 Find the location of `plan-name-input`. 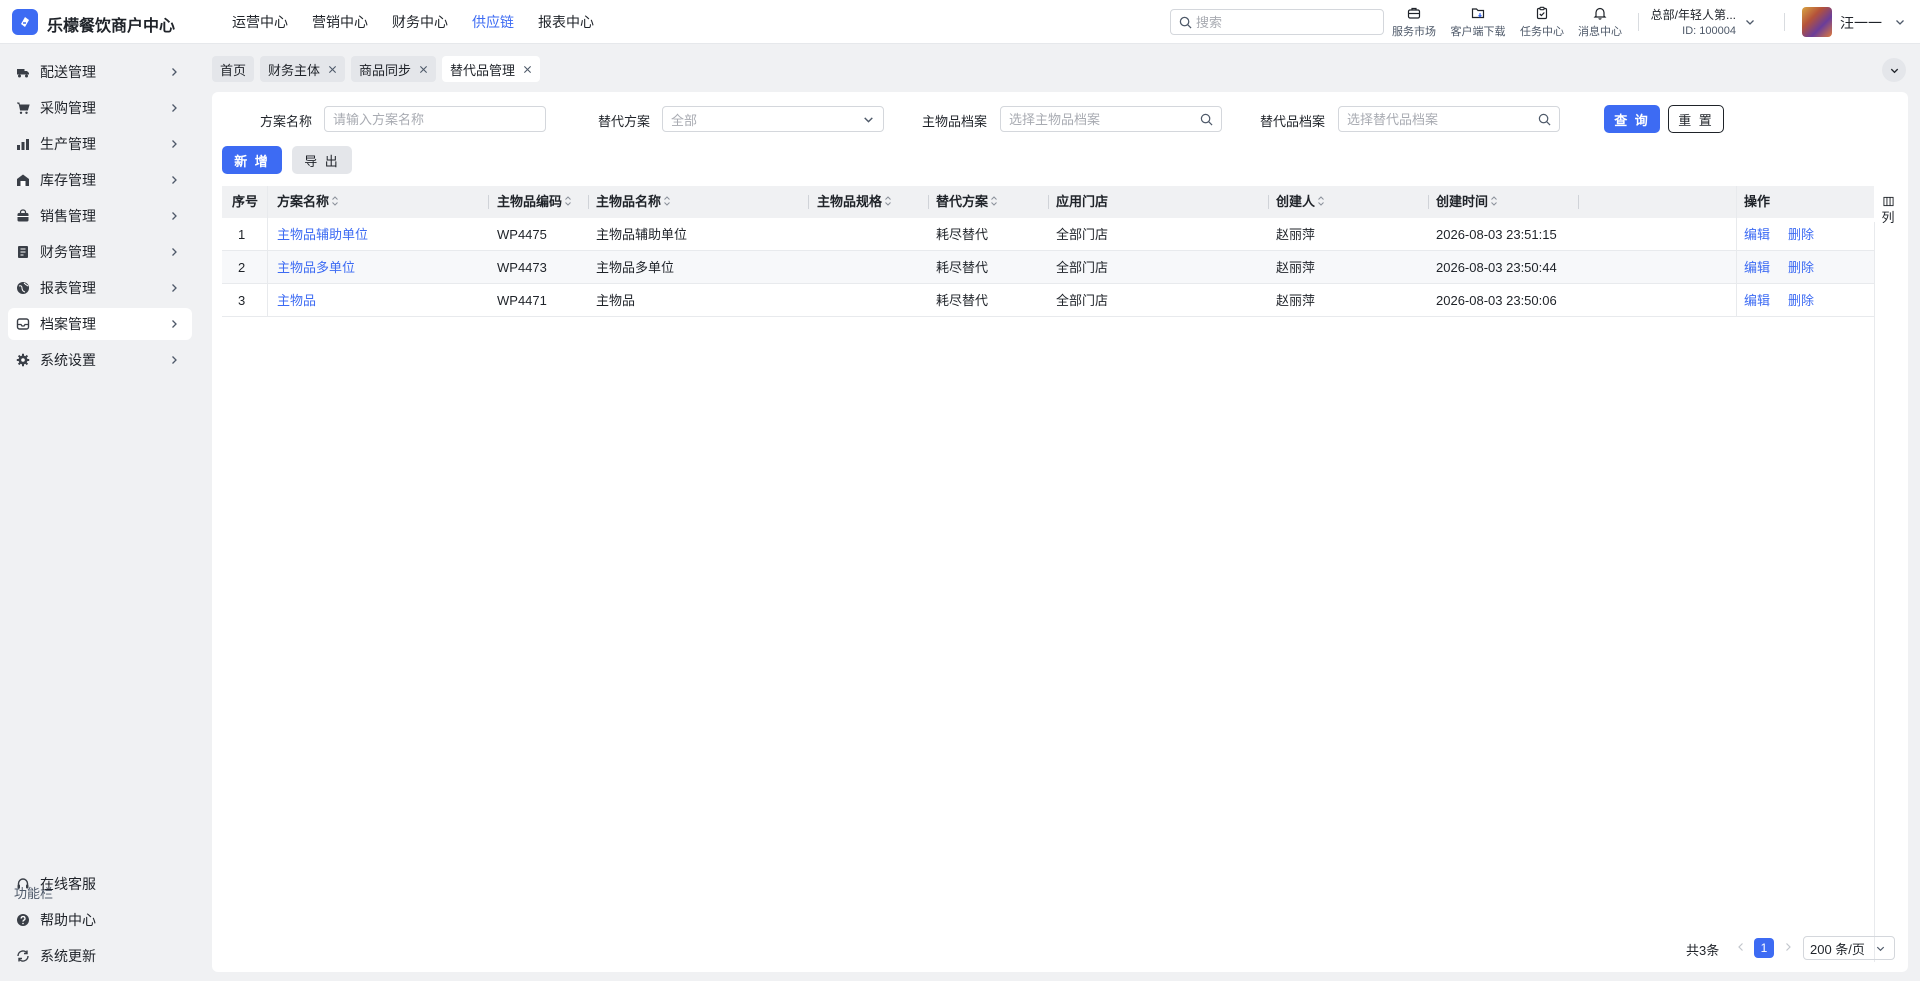

plan-name-input is located at coordinates (435, 119).